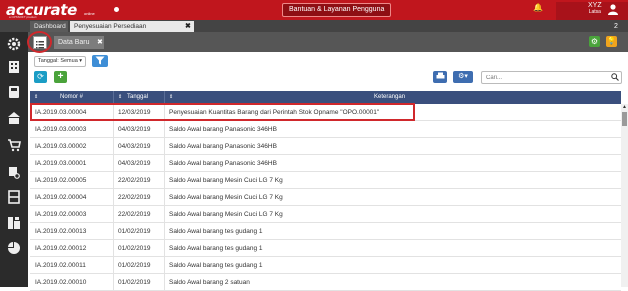 Image resolution: width=628 pixels, height=291 pixels. I want to click on table-scrollbar, so click(624, 195).